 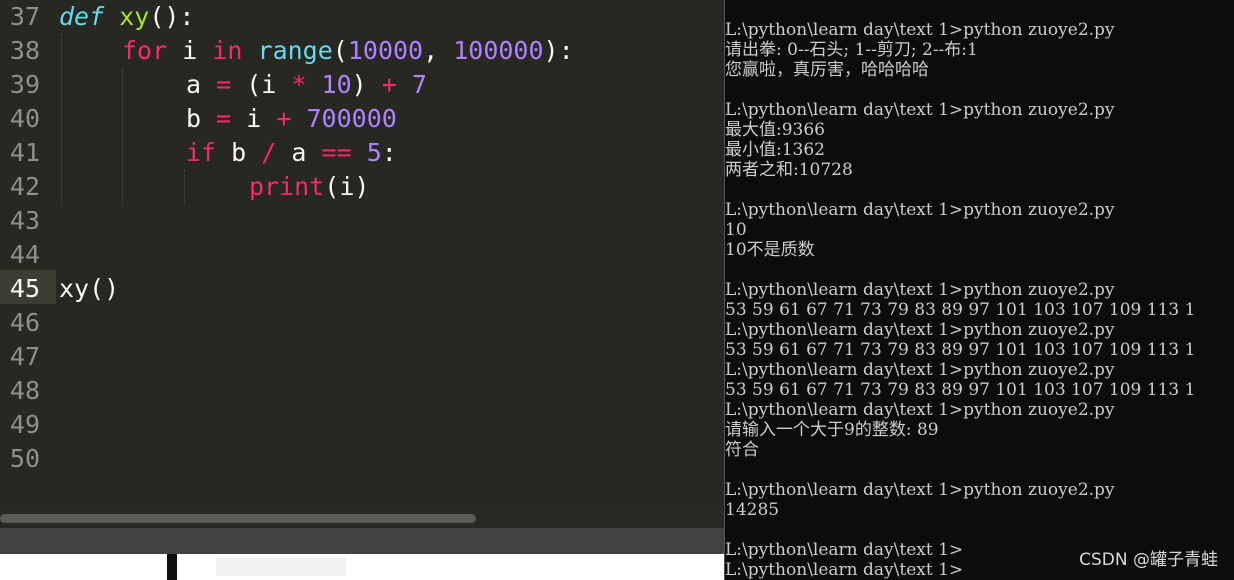 I want to click on function-call: xy(), so click(x=89, y=288).